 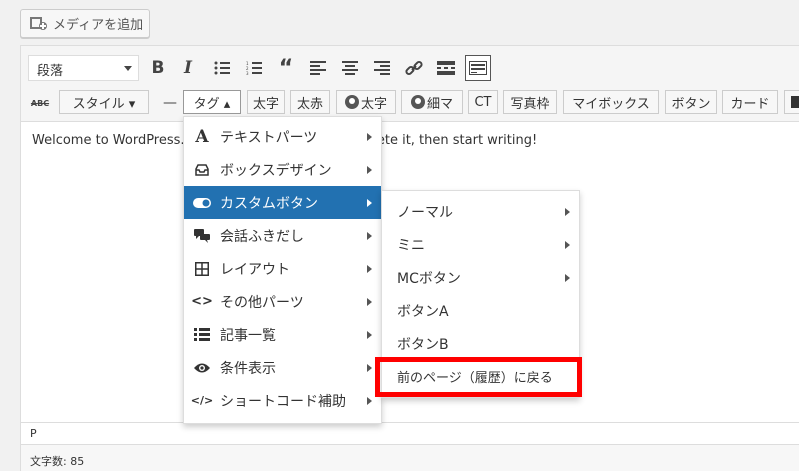 What do you see at coordinates (410, 433) in the screenshot?
I see `element-path: P` at bounding box center [410, 433].